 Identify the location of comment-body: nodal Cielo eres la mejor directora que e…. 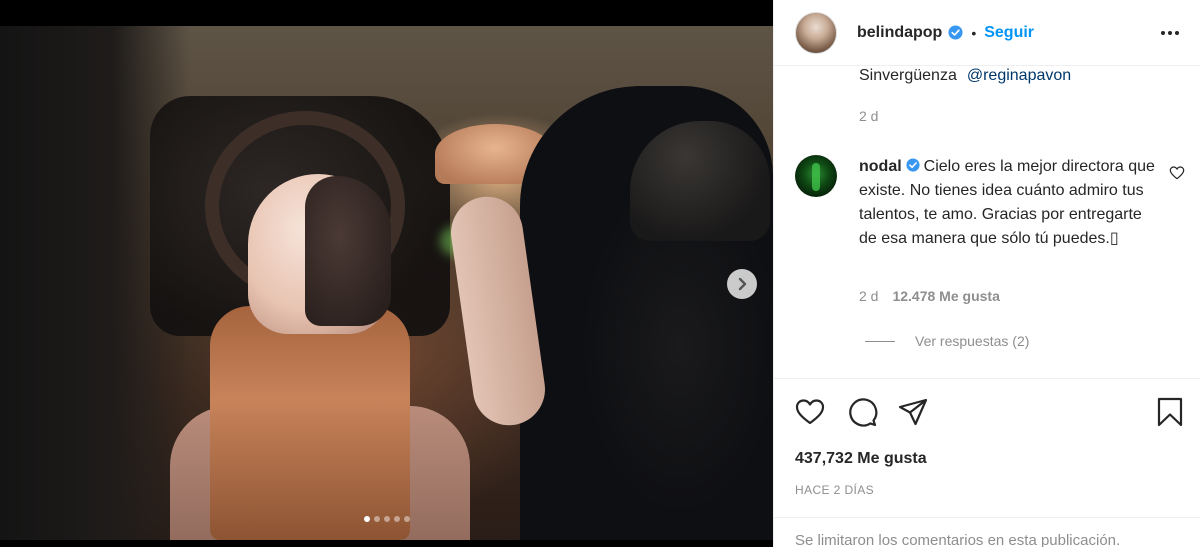
(1009, 203).